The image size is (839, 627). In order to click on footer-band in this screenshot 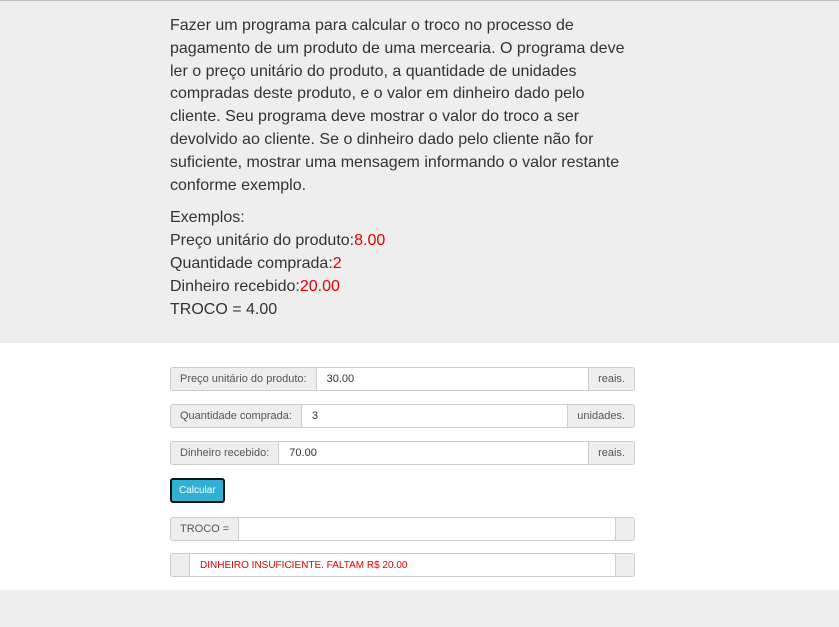, I will do `click(419, 608)`.